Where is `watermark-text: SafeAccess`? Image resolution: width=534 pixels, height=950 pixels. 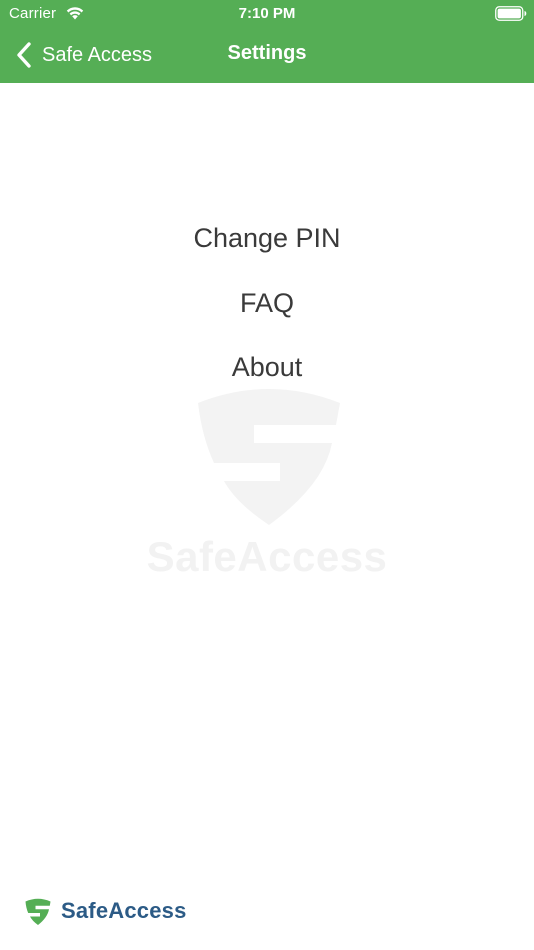
watermark-text: SafeAccess is located at coordinates (267, 556).